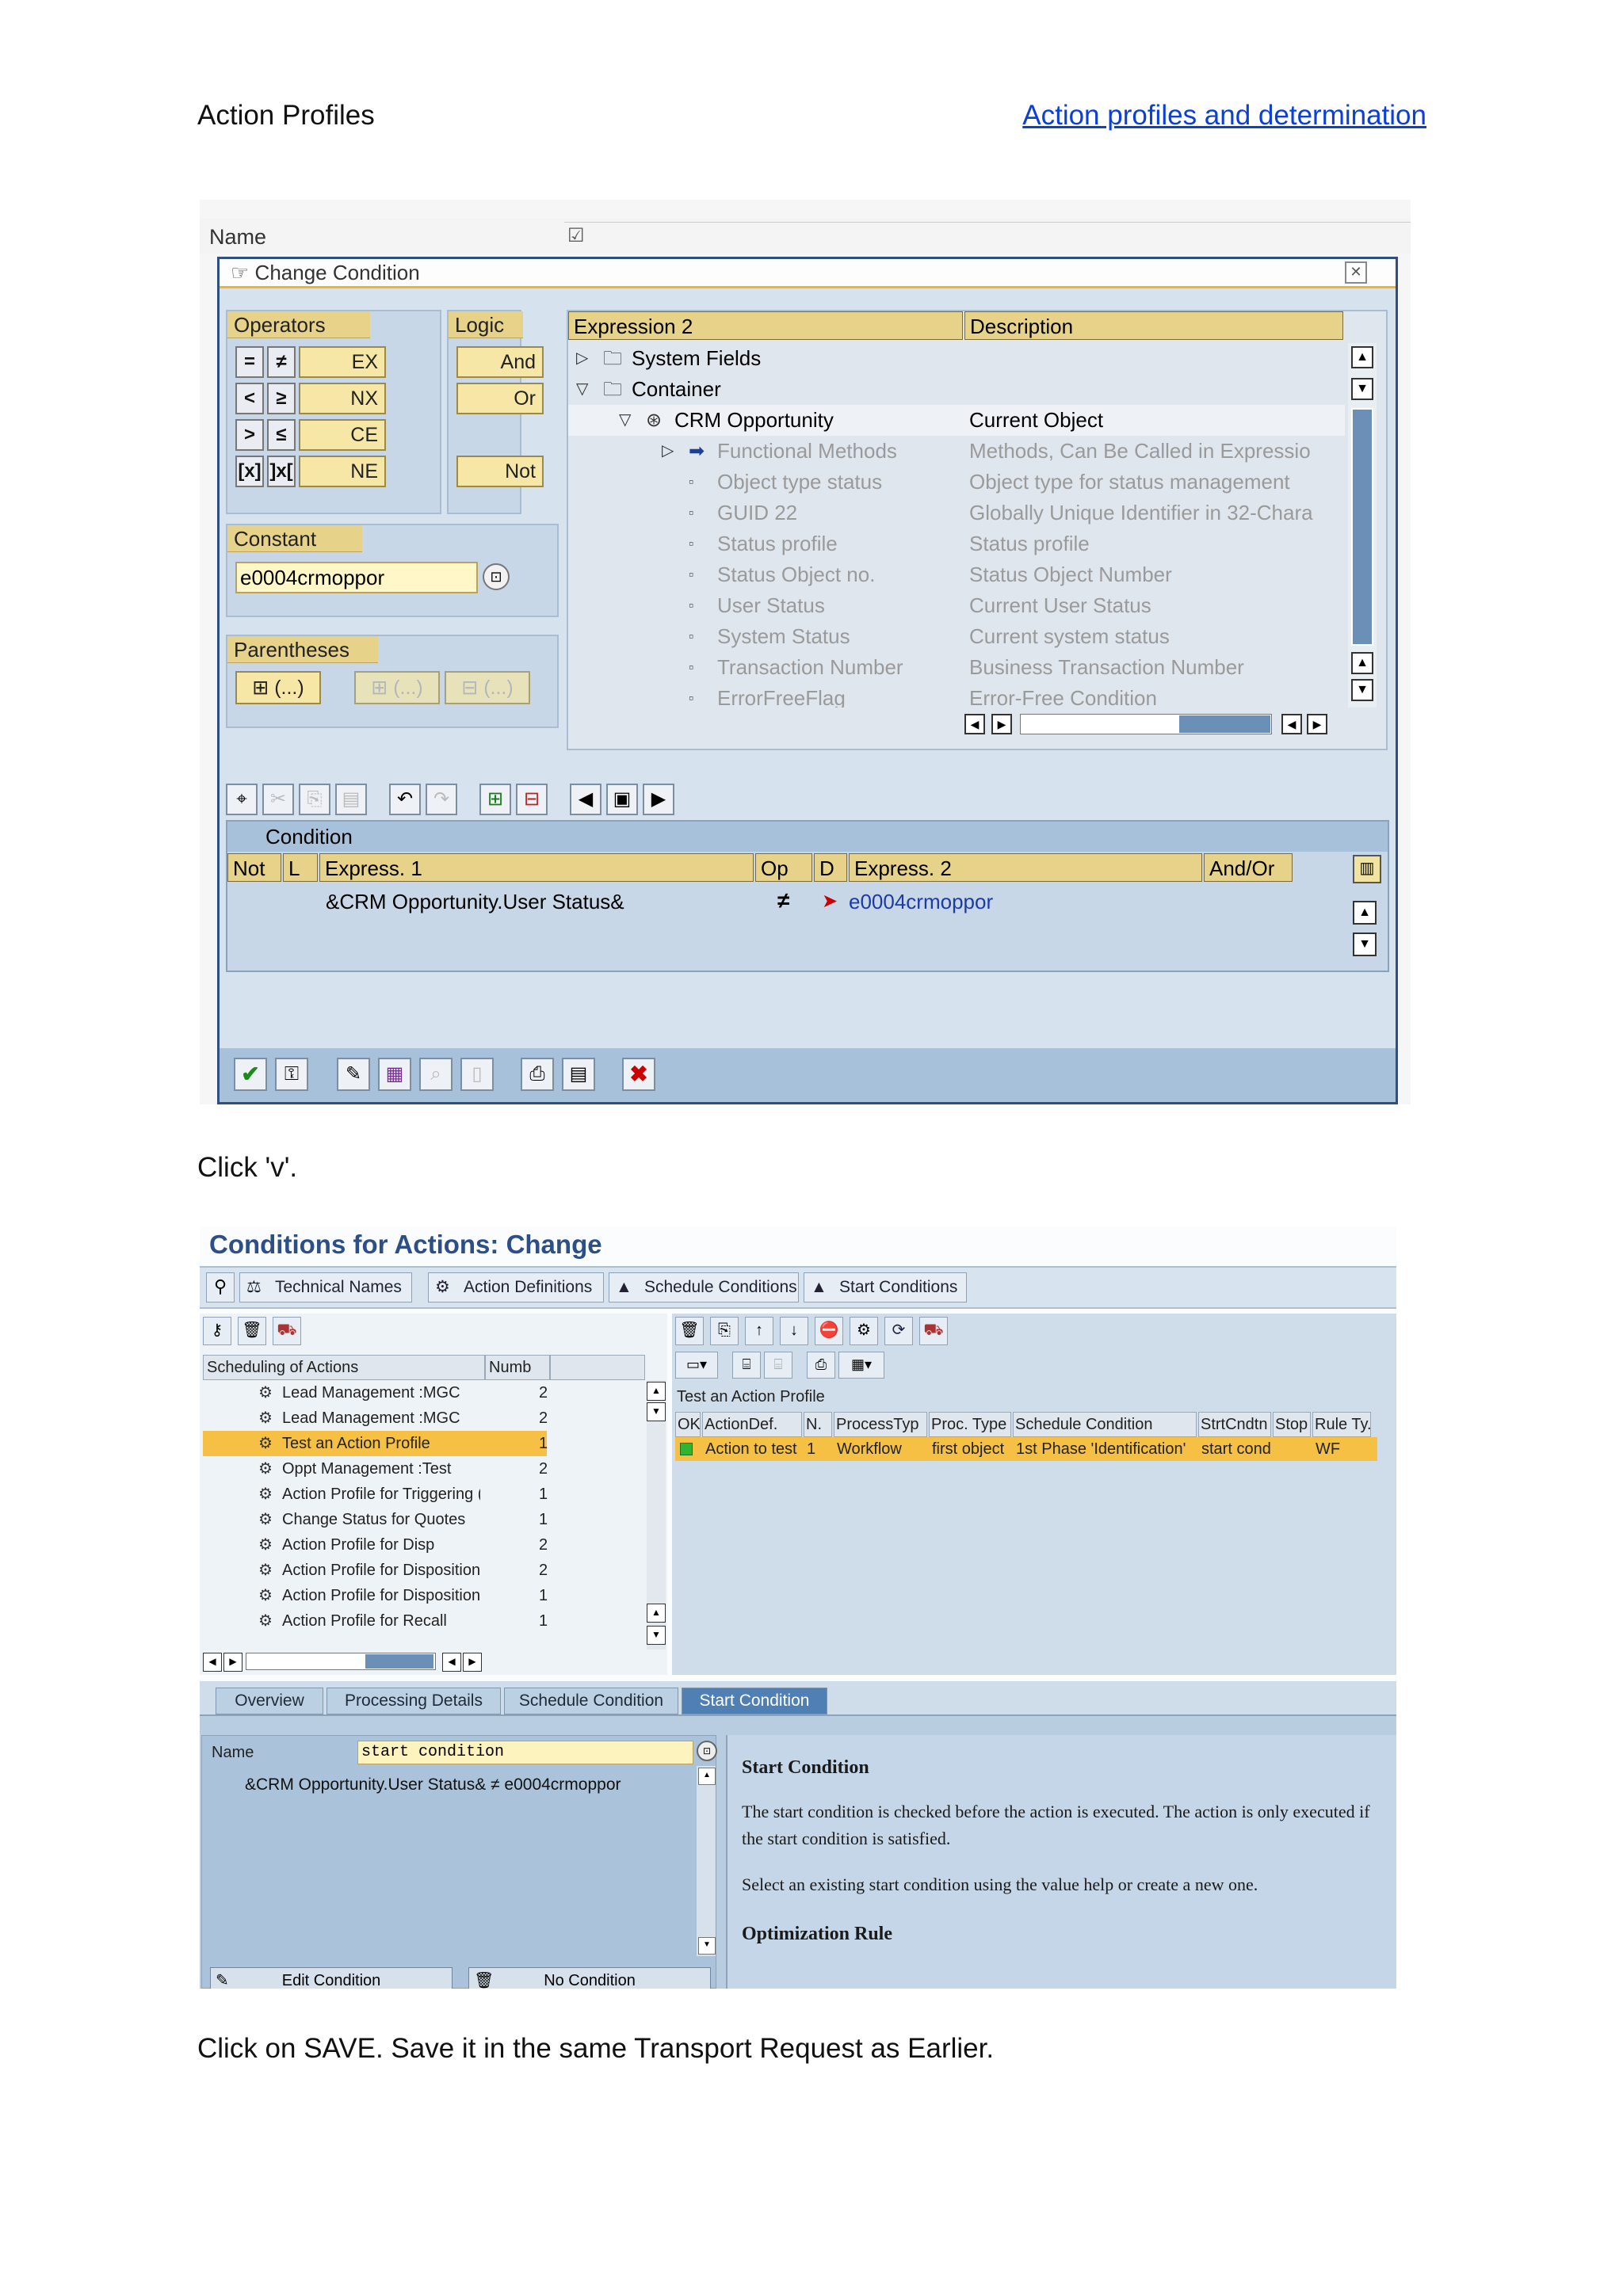 This screenshot has height=2296, width=1623. I want to click on insert-parentheses-button: ⊞ (...), so click(278, 687).